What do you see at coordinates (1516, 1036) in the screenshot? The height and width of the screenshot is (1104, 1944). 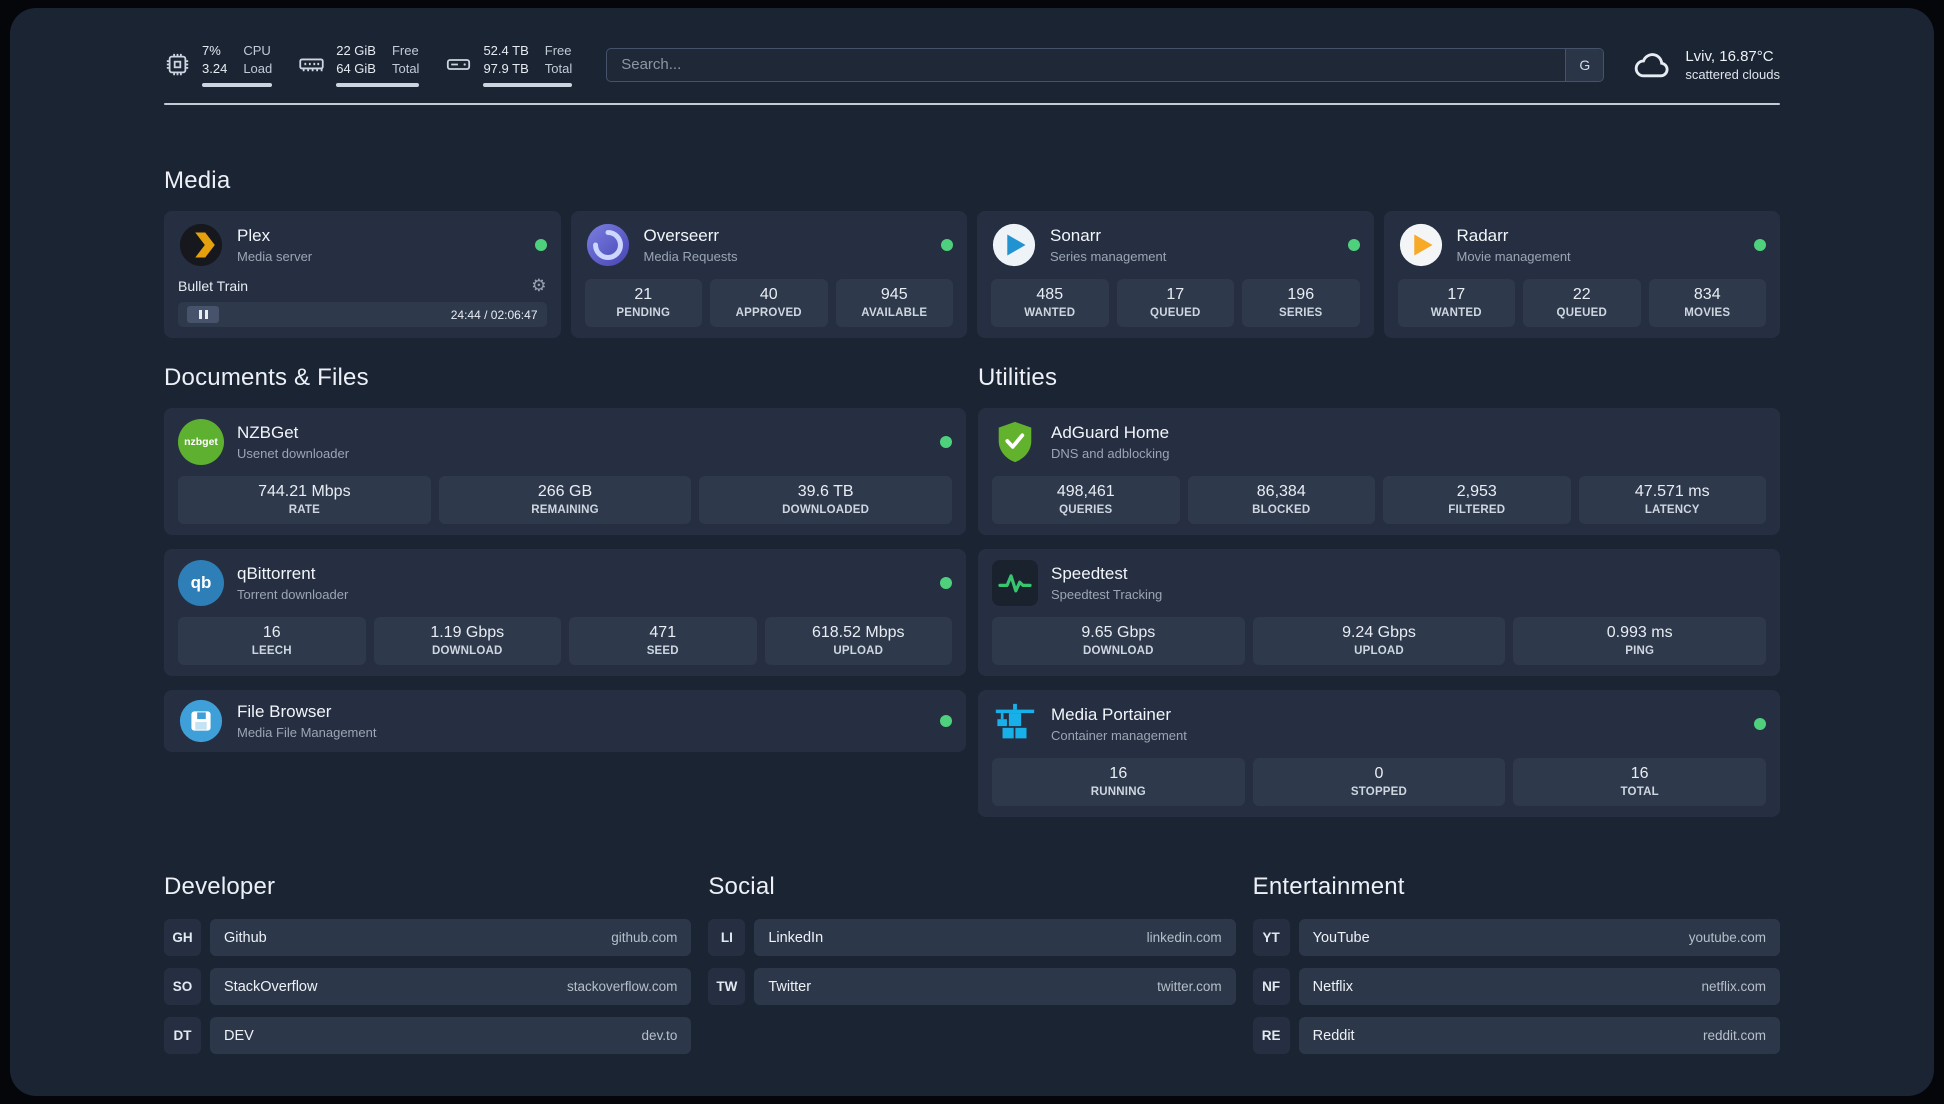 I see `link-reddit: RE Reddit reddit.com` at bounding box center [1516, 1036].